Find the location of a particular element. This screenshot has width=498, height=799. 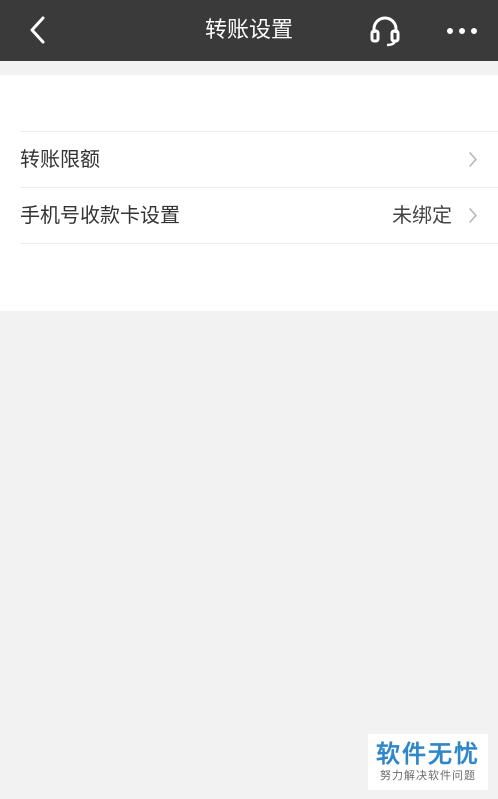

watermark-logo: 软件无忧 努力解决软件问题 is located at coordinates (428, 762).